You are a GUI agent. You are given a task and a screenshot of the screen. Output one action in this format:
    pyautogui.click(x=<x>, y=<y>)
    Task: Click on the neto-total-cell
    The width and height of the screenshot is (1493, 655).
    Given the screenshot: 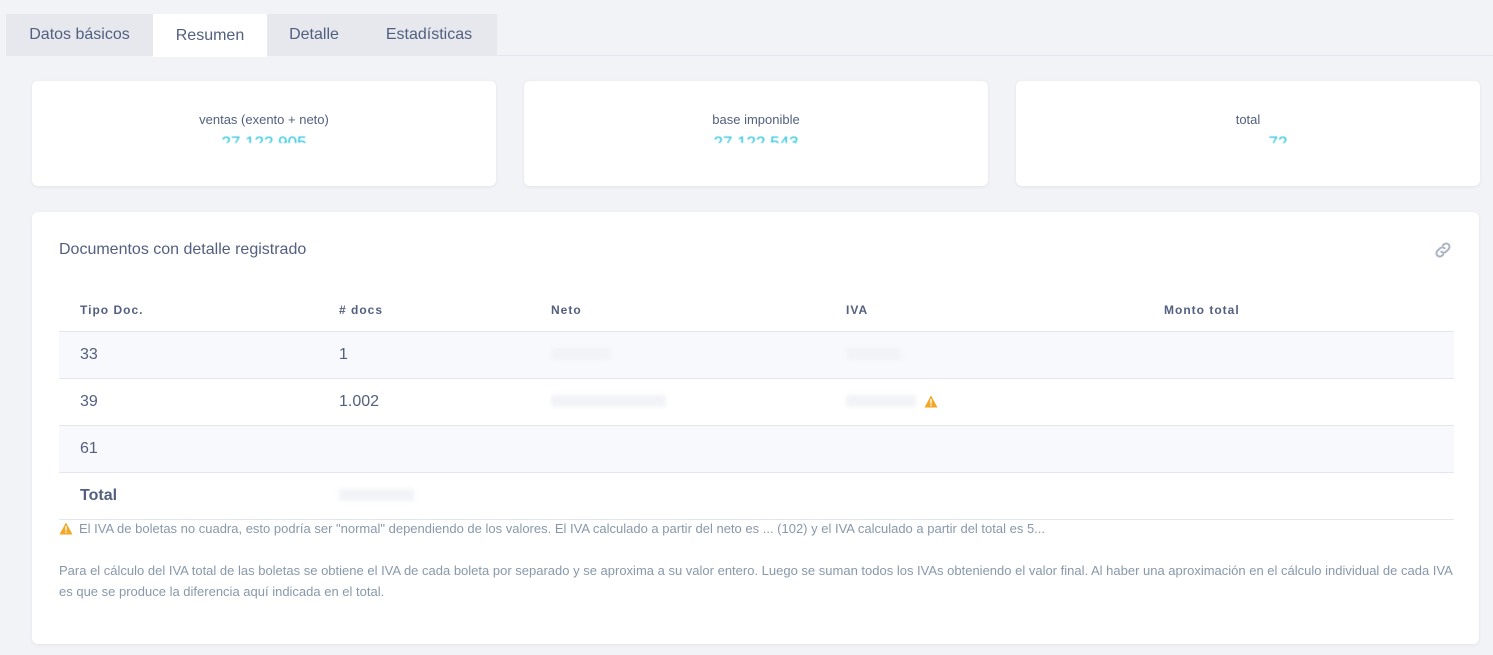 What is the action you would take?
    pyautogui.click(x=677, y=496)
    